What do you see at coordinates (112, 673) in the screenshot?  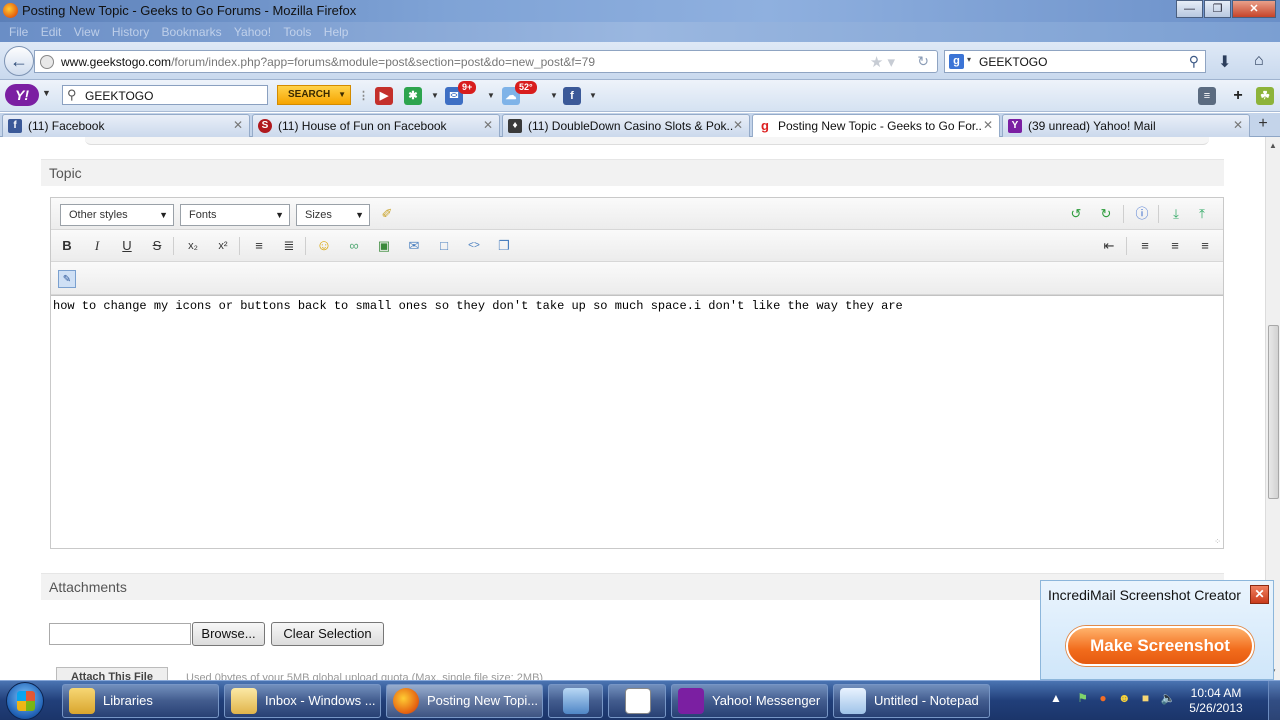 I see `attach-file-button: Attach This File` at bounding box center [112, 673].